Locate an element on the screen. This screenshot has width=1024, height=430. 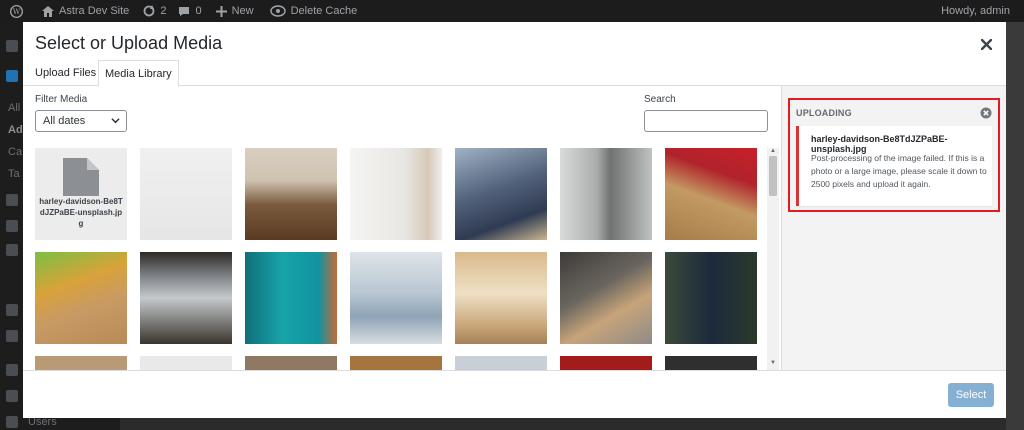
grid-scrollbar: ▲ ▼ is located at coordinates (773, 259).